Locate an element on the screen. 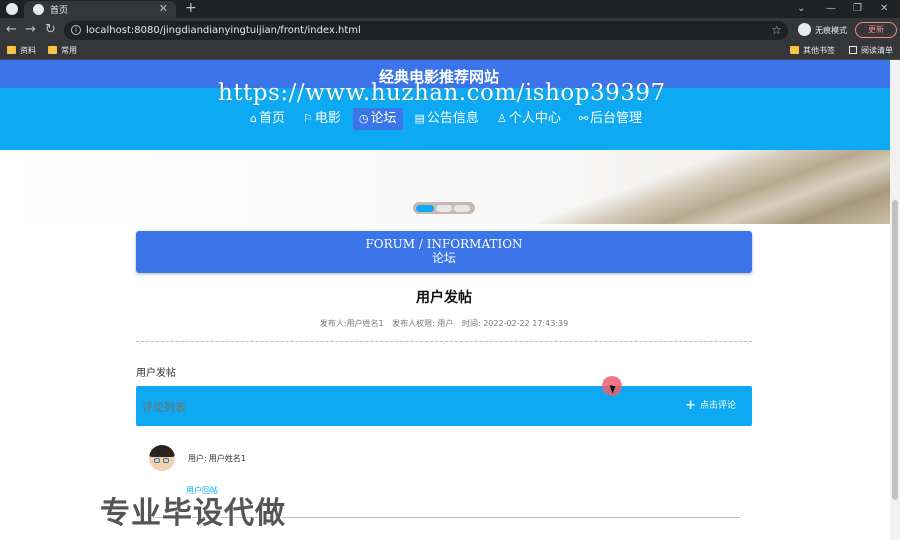  star-icon: ☆ is located at coordinates (776, 30).